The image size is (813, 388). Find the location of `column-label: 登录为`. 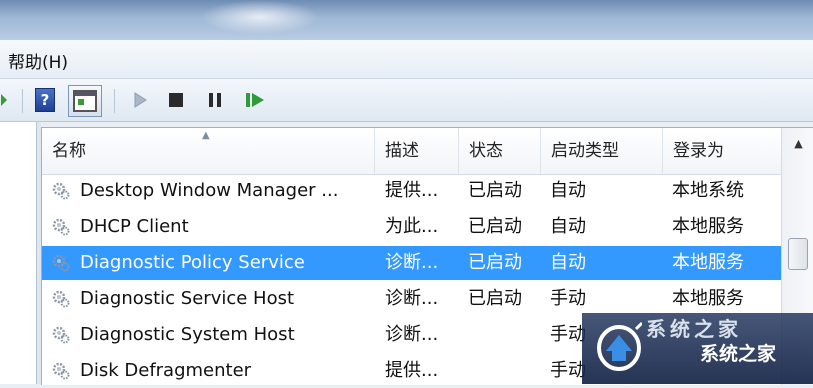

column-label: 登录为 is located at coordinates (698, 151).